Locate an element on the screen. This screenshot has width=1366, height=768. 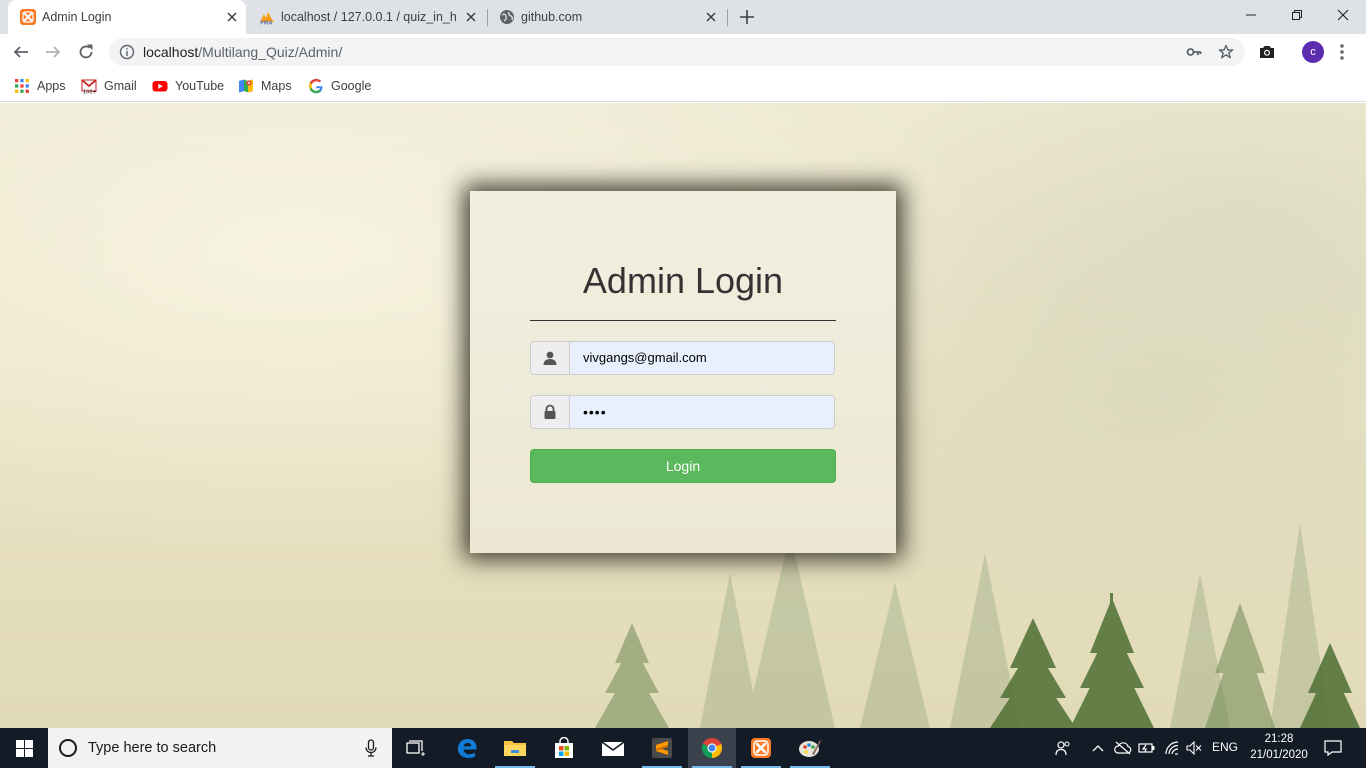
edge-icon is located at coordinates (467, 748).